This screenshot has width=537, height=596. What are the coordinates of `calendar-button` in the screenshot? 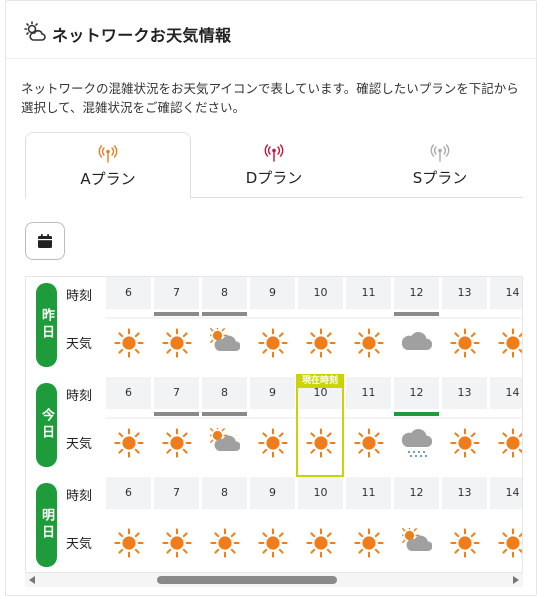 It's located at (45, 241).